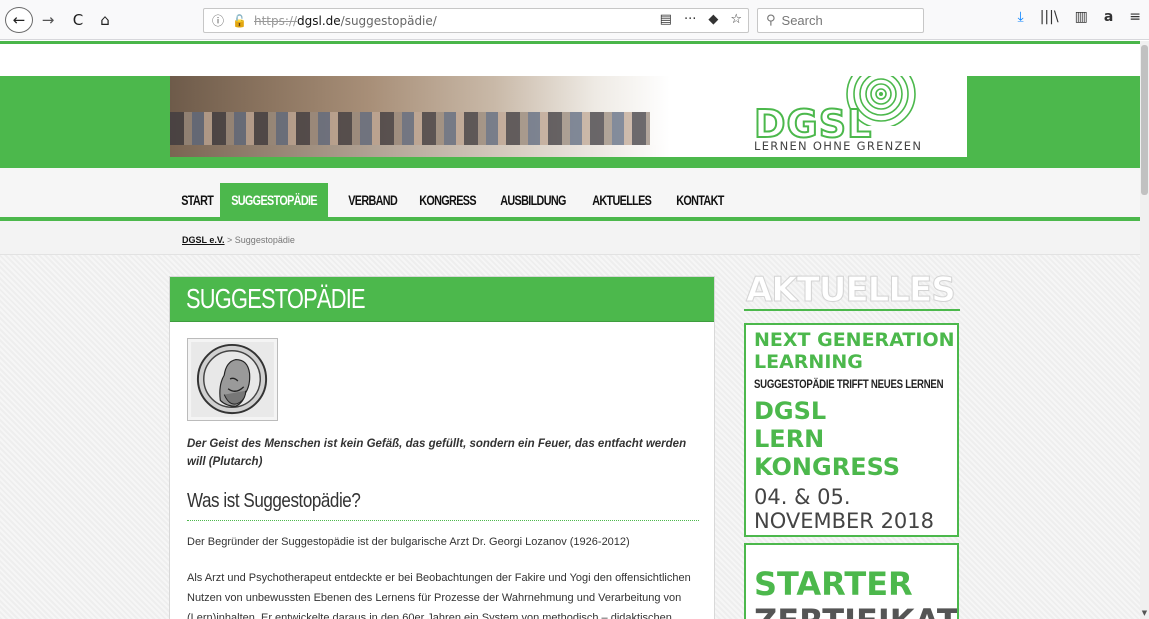 The image size is (1149, 619). What do you see at coordinates (700, 200) in the screenshot?
I see `nav-item-kontakt: KONTAKT` at bounding box center [700, 200].